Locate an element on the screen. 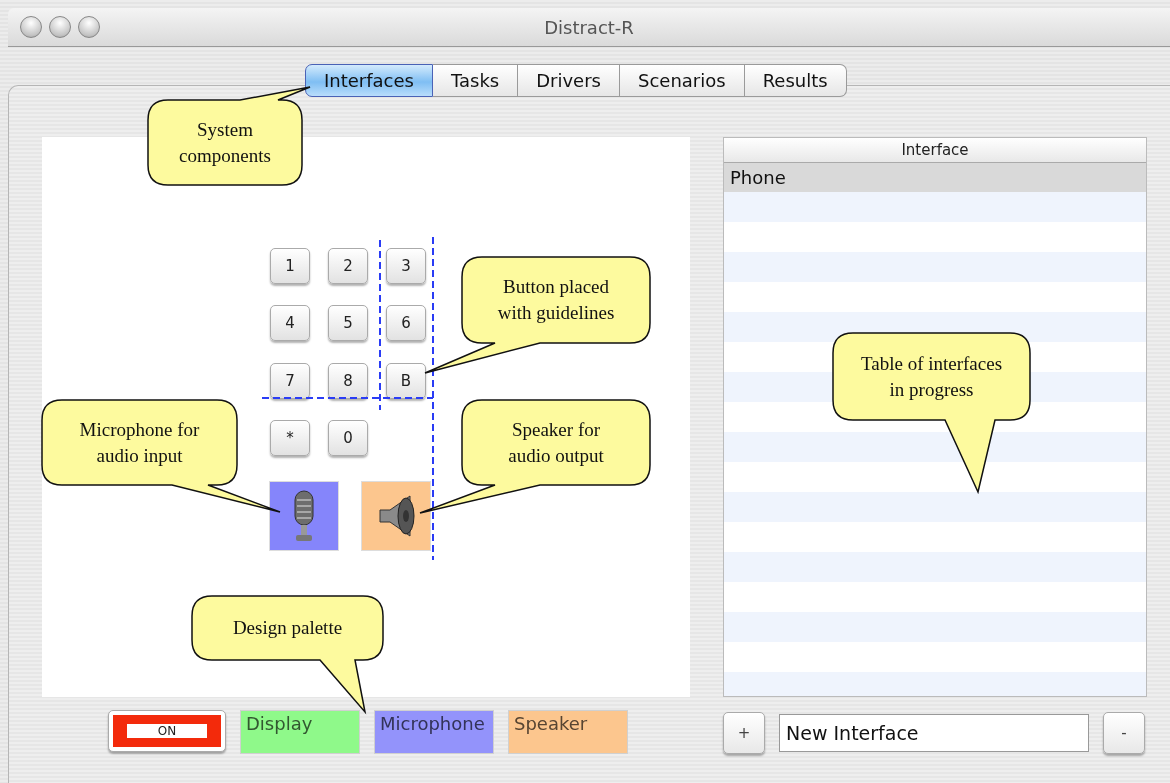 This screenshot has width=1170, height=783. add-button: + is located at coordinates (744, 733).